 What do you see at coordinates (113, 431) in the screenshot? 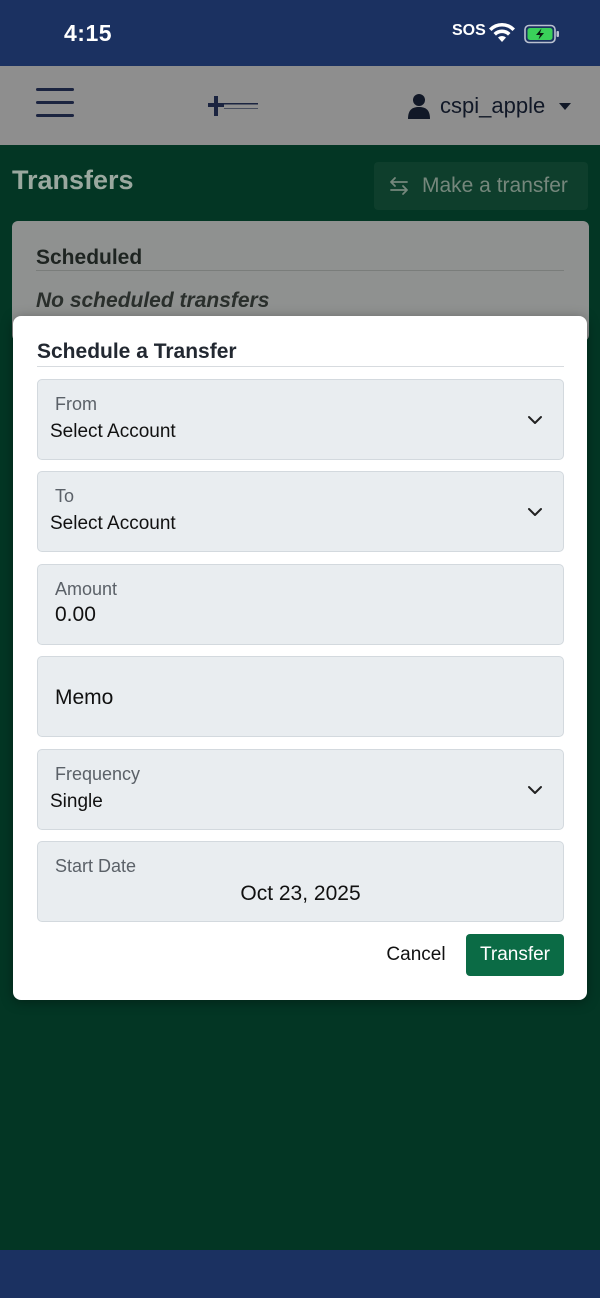
I see `from-value: Select Account` at bounding box center [113, 431].